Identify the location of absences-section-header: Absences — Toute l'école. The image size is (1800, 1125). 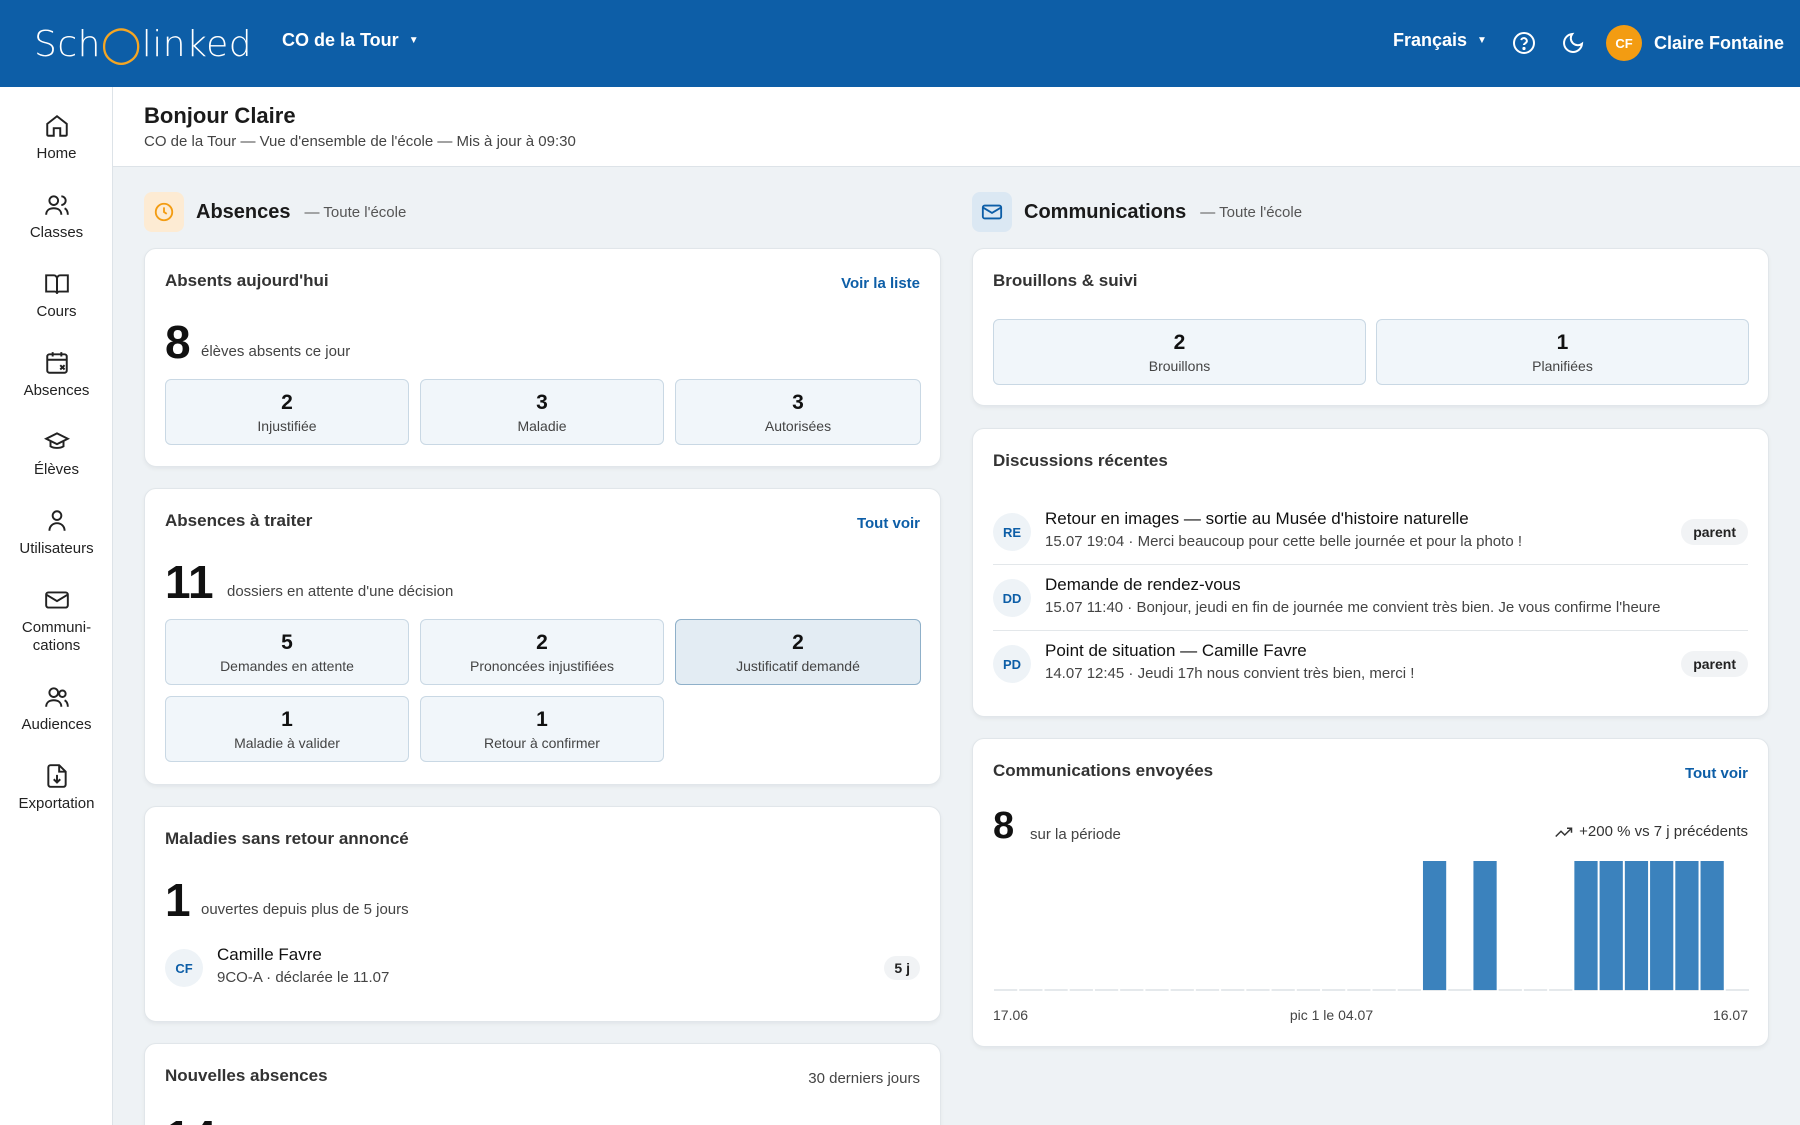
(275, 212).